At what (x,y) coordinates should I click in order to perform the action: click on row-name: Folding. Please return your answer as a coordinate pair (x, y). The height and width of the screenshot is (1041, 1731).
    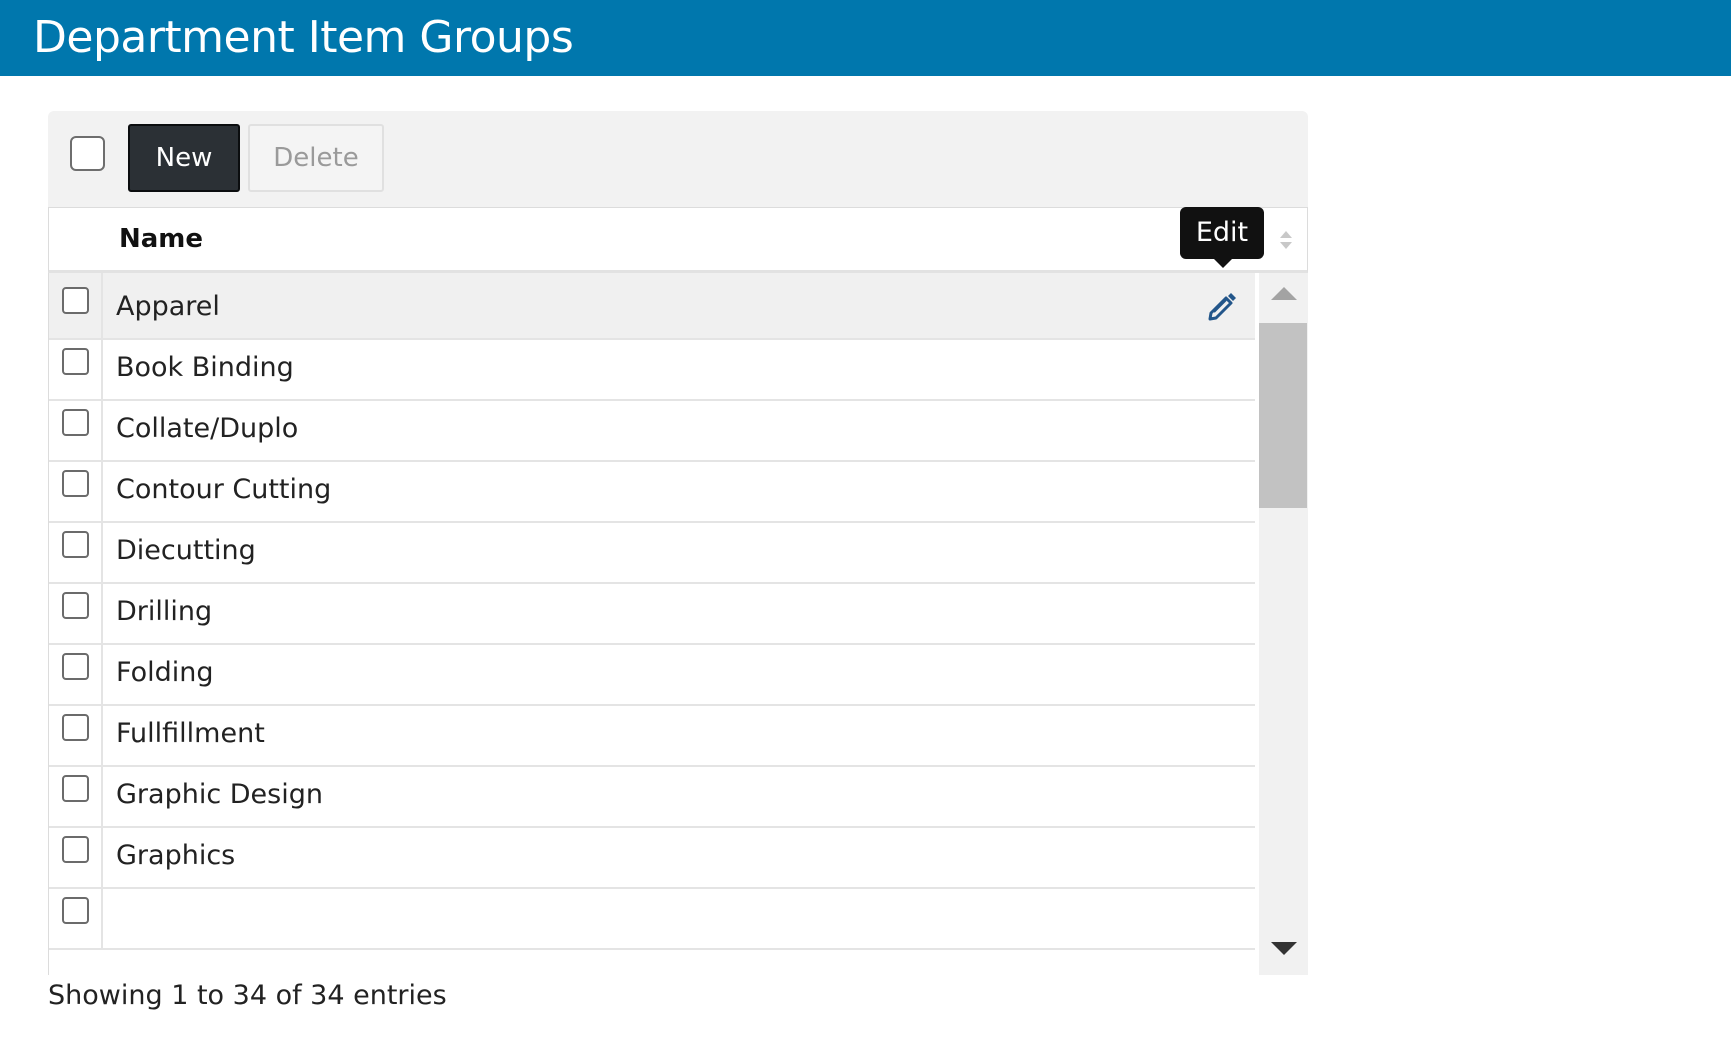
    Looking at the image, I should click on (165, 672).